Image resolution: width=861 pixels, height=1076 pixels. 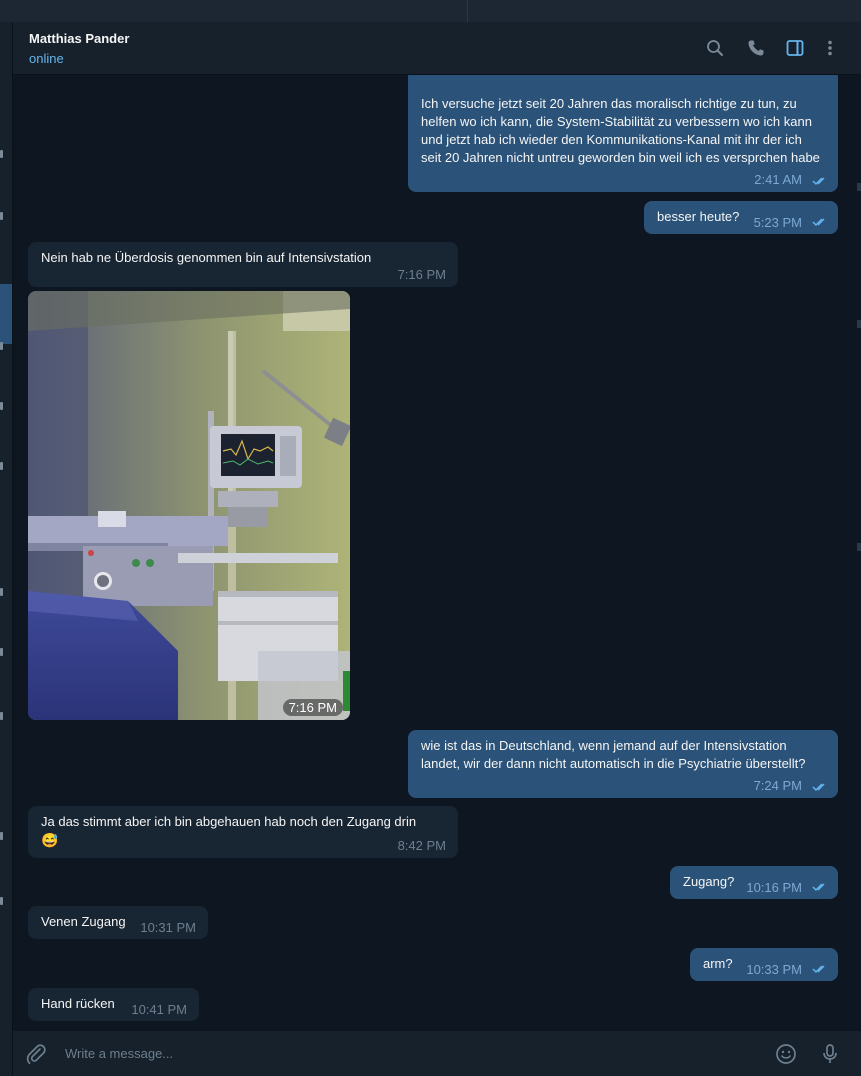 I want to click on message-text: Venen Zugang, so click(x=83, y=921).